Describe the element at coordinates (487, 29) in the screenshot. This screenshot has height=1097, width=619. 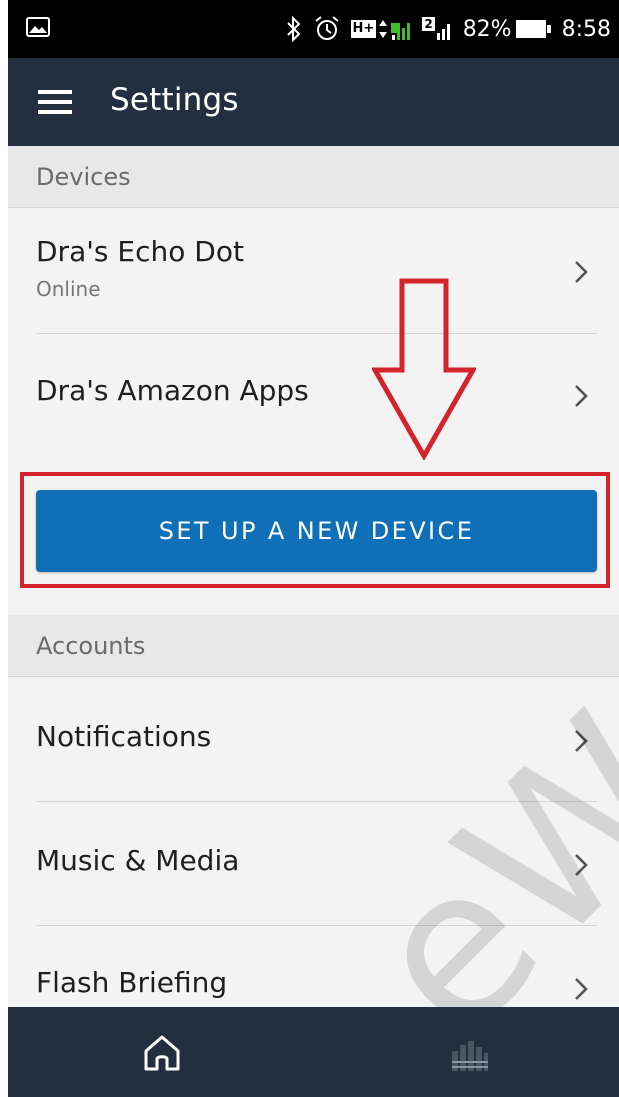
I see `battery-percent: 82%` at that location.